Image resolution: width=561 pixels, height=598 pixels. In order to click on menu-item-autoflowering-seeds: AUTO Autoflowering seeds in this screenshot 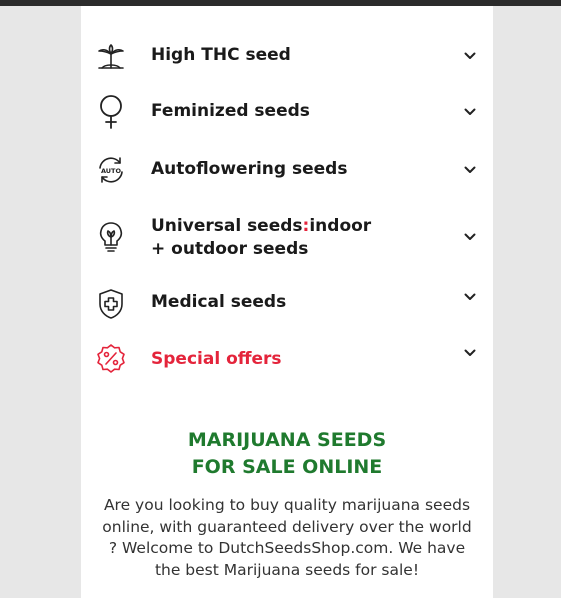, I will do `click(287, 170)`.